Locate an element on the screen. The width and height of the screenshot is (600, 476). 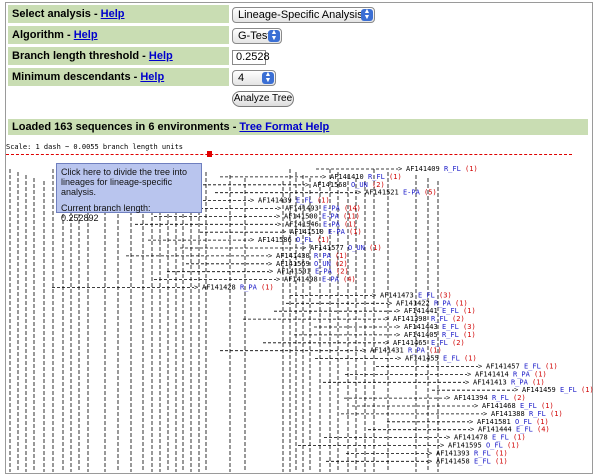
tree-leaf: AF141431 R_PA (1) is located at coordinates (406, 351).